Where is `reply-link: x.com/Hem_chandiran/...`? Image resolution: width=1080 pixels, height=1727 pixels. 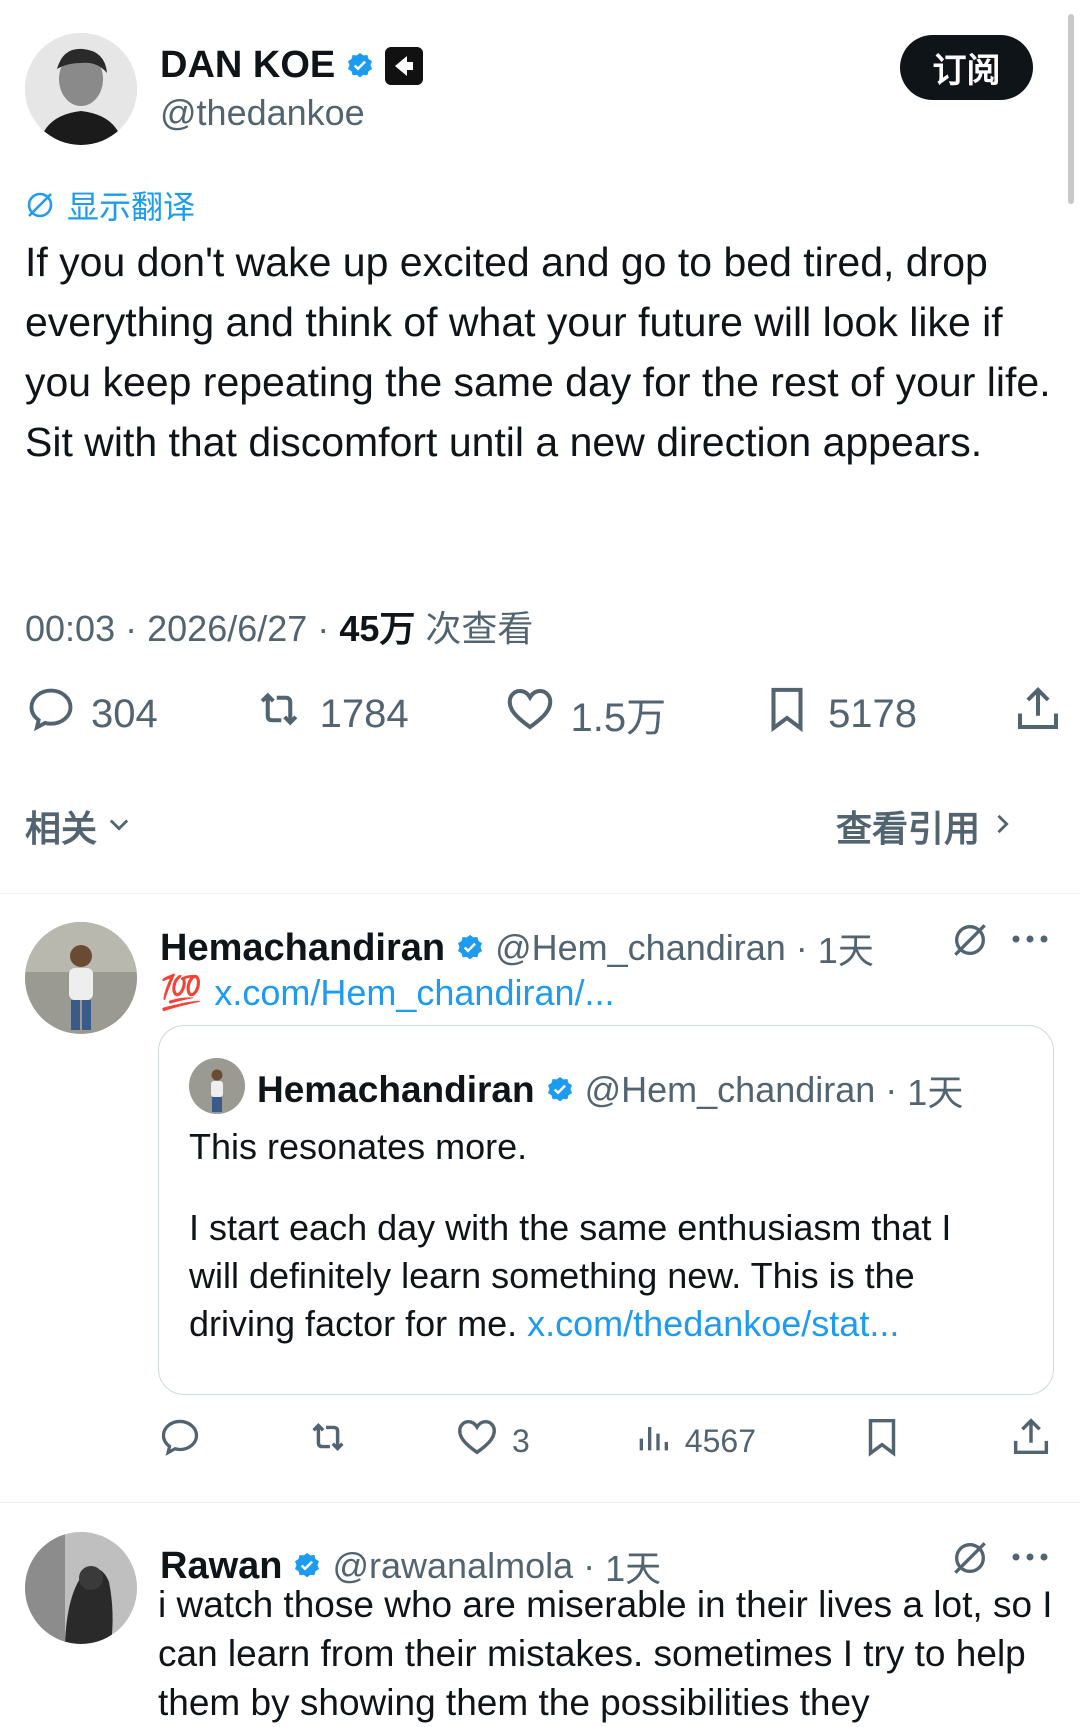
reply-link: x.com/Hem_chandiran/... is located at coordinates (414, 993).